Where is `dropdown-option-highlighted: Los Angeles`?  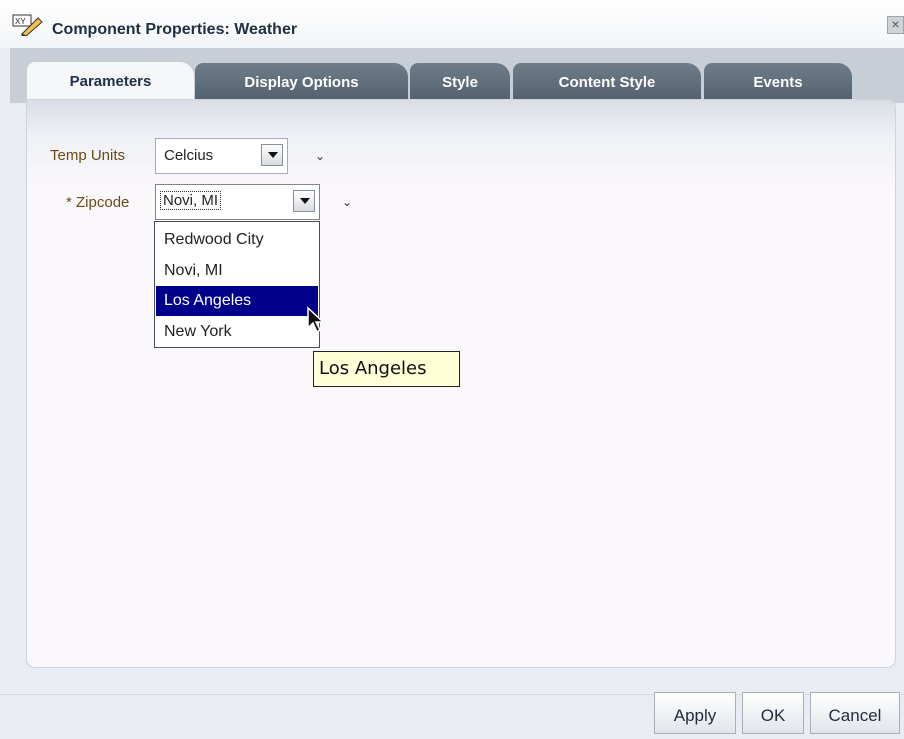 dropdown-option-highlighted: Los Angeles is located at coordinates (237, 301).